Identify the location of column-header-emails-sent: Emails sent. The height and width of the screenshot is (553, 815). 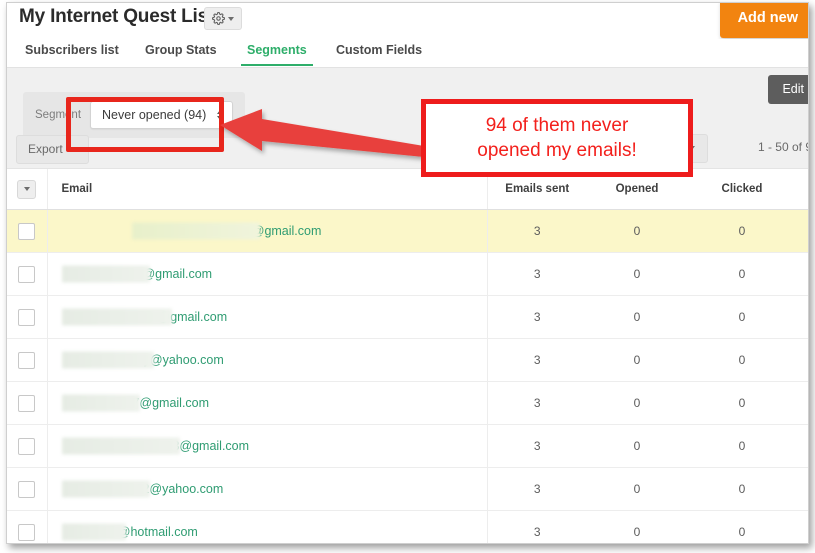
(536, 189).